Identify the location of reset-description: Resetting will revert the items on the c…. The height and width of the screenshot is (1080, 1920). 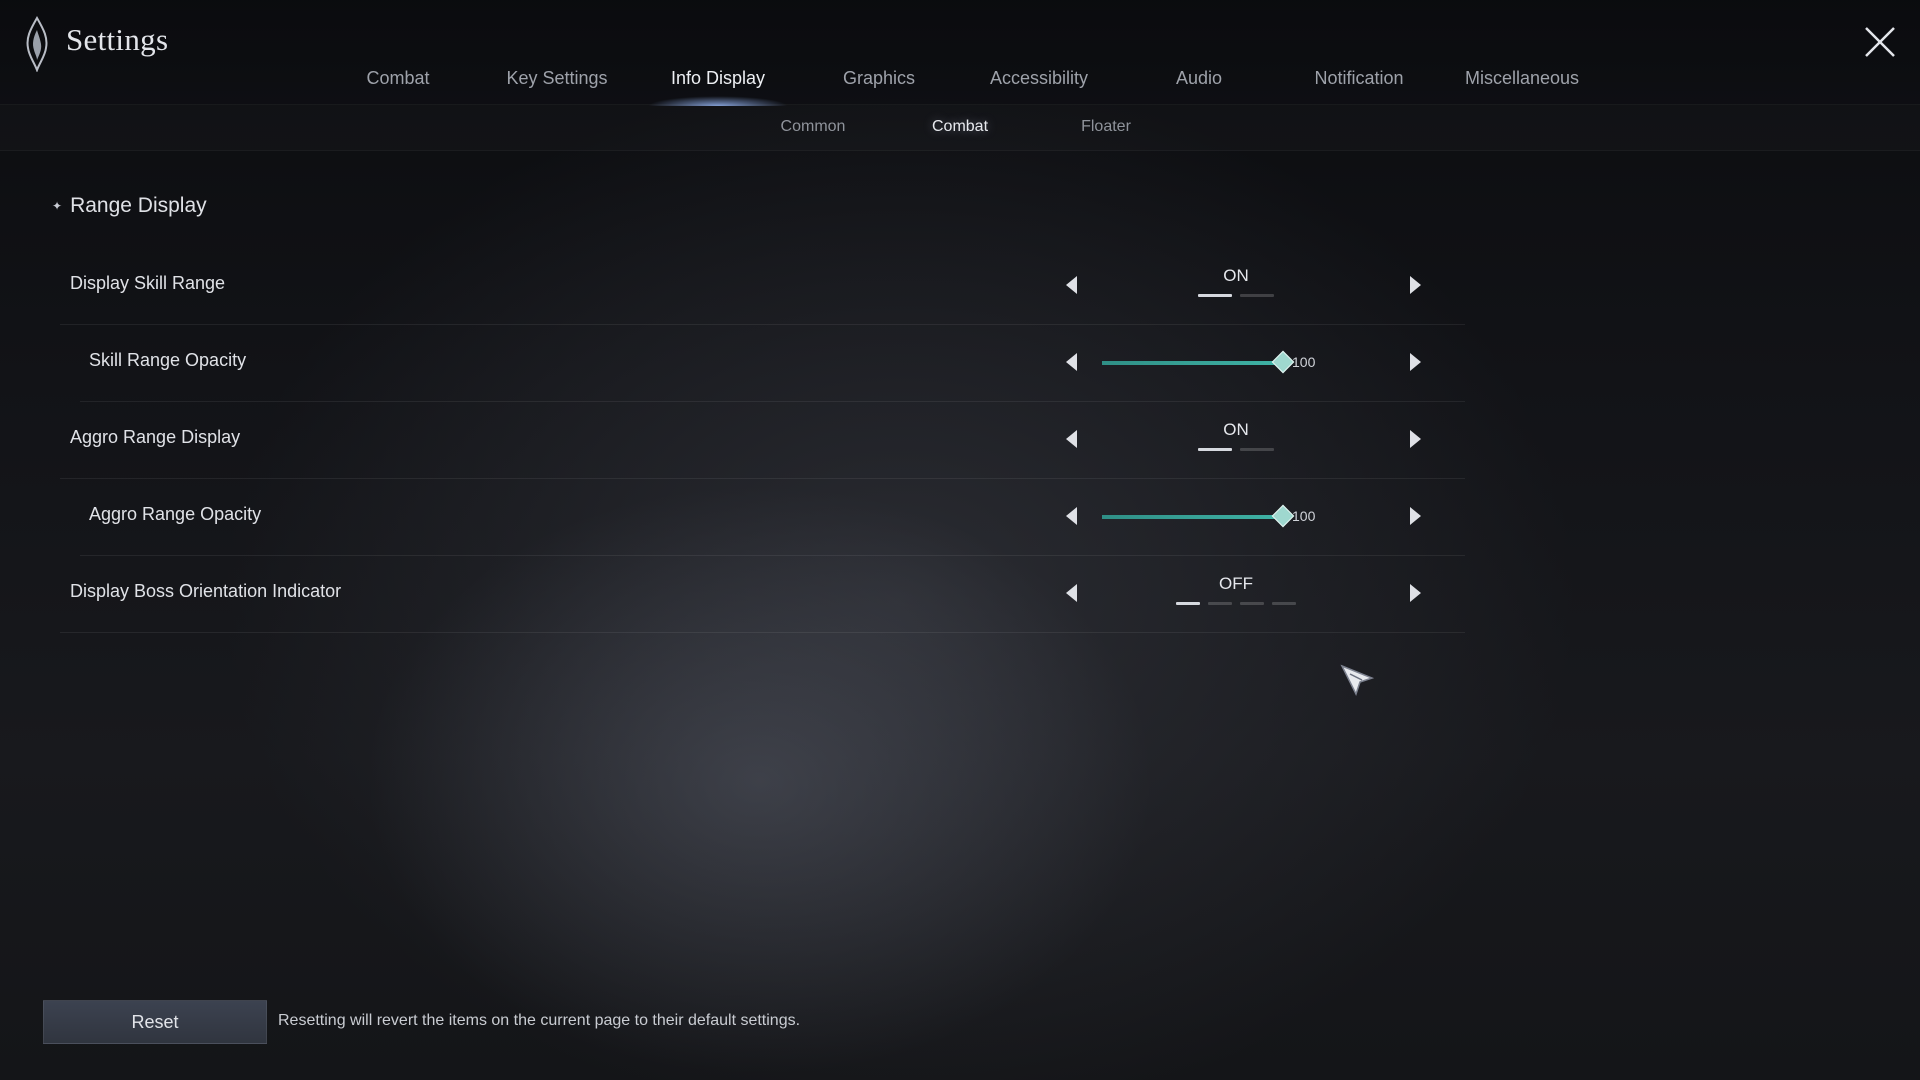
(539, 1020).